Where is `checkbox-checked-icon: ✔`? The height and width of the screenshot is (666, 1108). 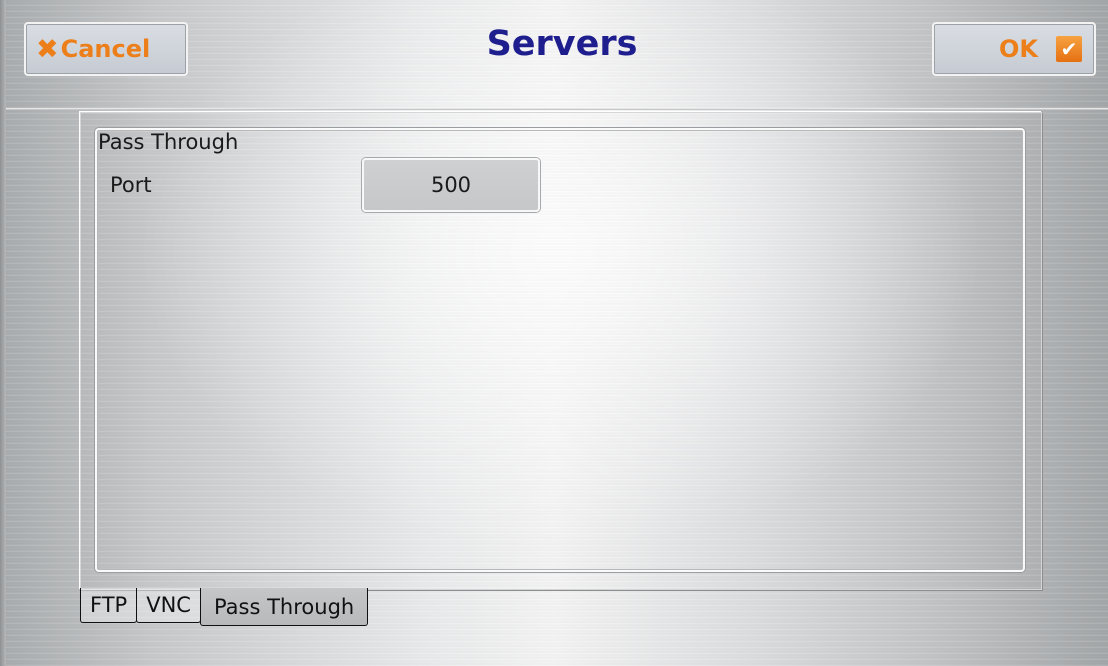
checkbox-checked-icon: ✔ is located at coordinates (1069, 49).